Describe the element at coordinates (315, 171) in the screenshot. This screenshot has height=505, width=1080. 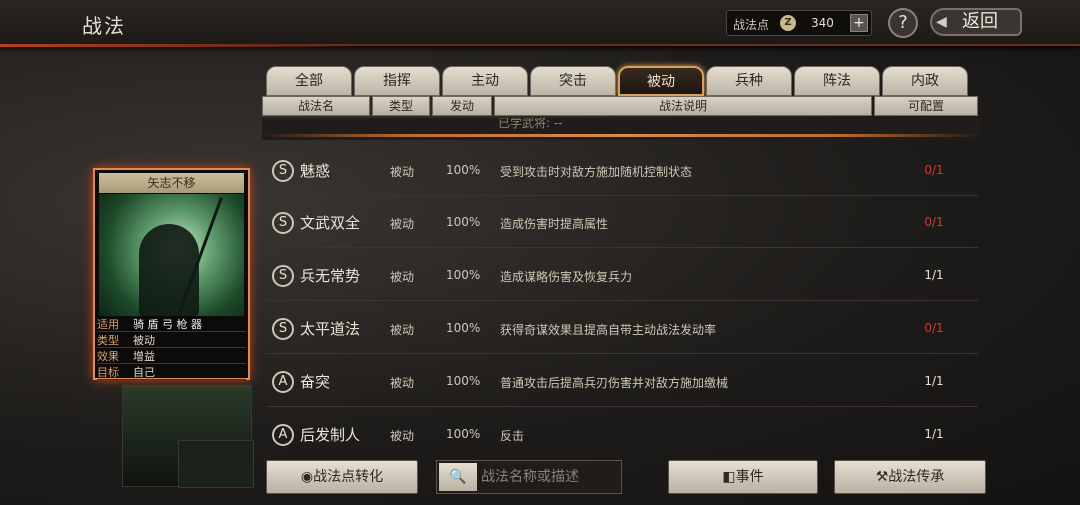
I see `tactic-name: 魅惑` at that location.